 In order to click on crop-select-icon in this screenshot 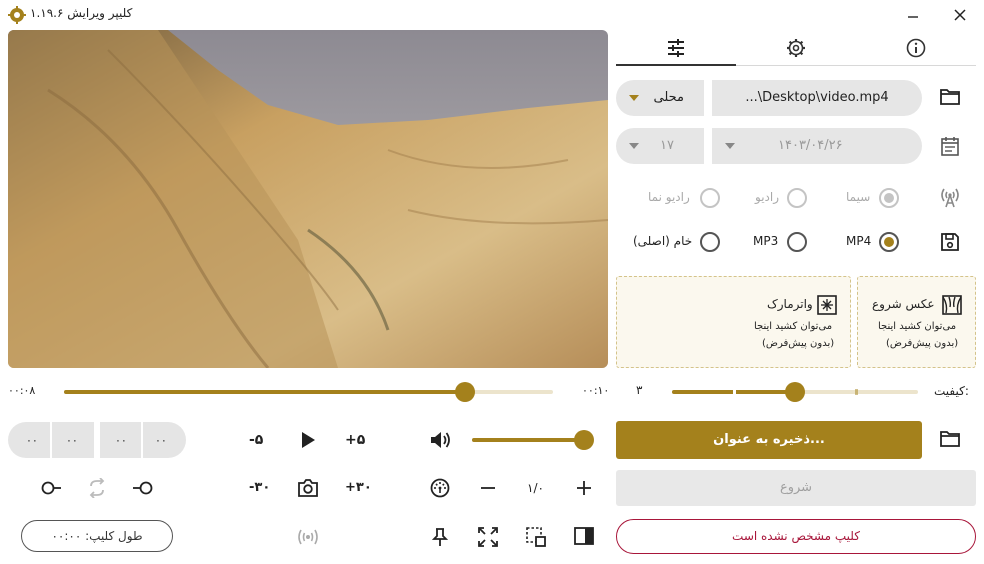, I will do `click(536, 537)`.